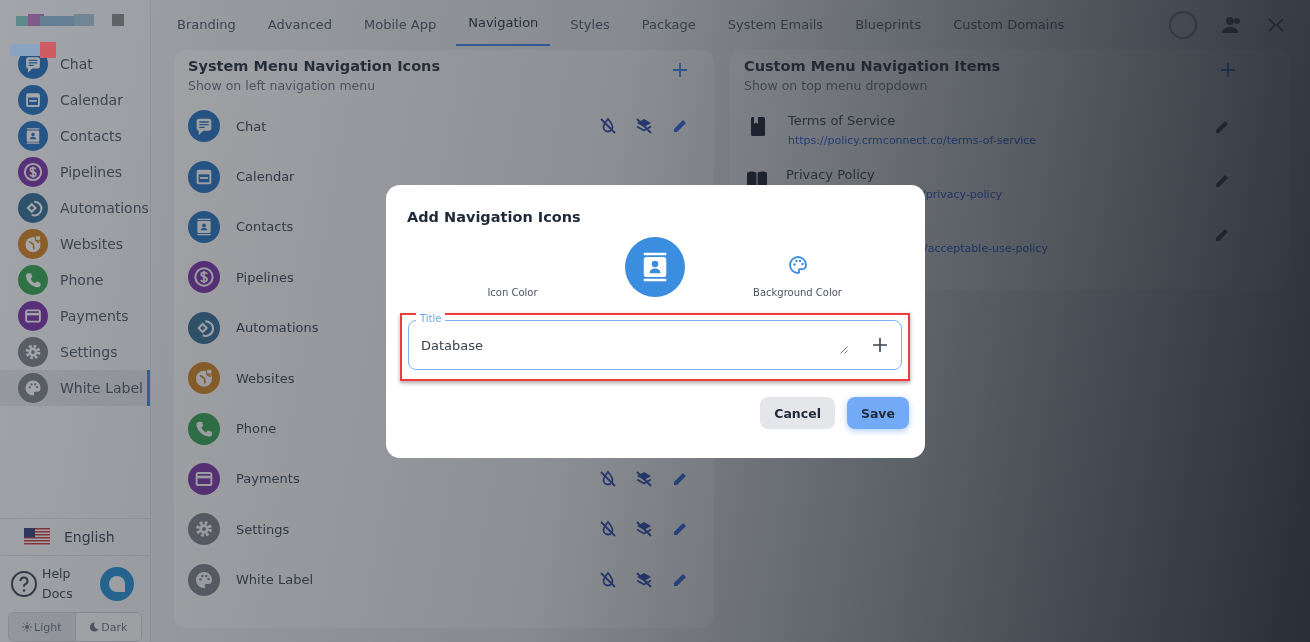 The width and height of the screenshot is (1310, 642). Describe the element at coordinates (590, 25) in the screenshot. I see `tab: Styles` at that location.